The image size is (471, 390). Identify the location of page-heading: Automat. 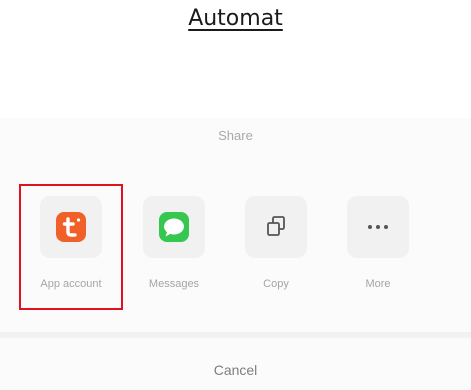
(235, 18).